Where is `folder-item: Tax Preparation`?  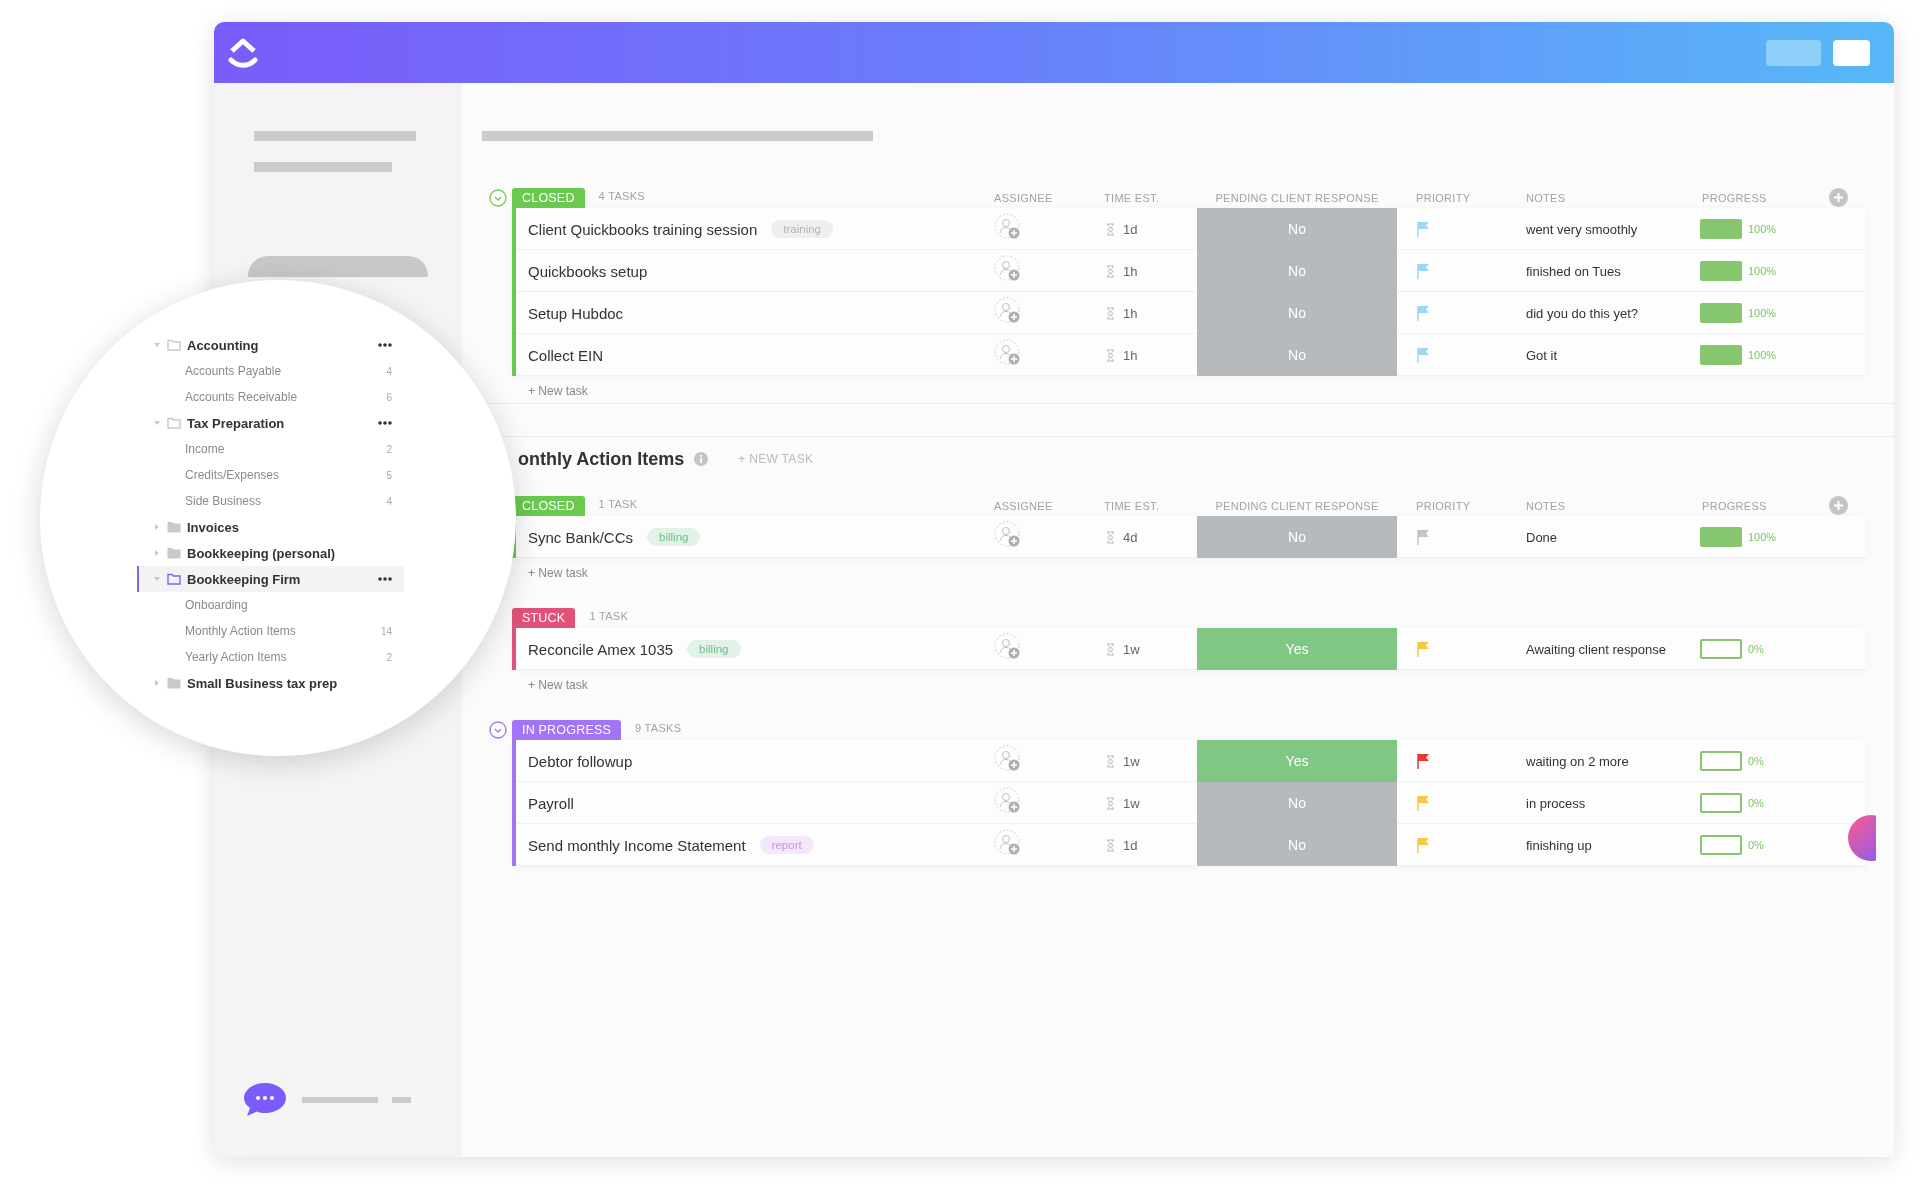
folder-item: Tax Preparation is located at coordinates (270, 423).